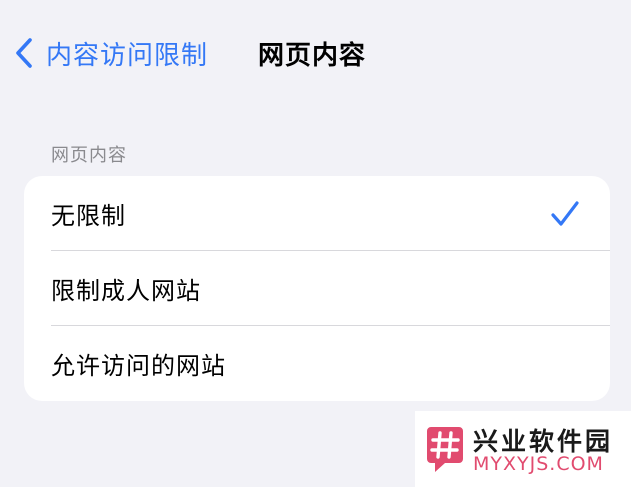  What do you see at coordinates (127, 55) in the screenshot?
I see `back-button-label: 内容访问限制` at bounding box center [127, 55].